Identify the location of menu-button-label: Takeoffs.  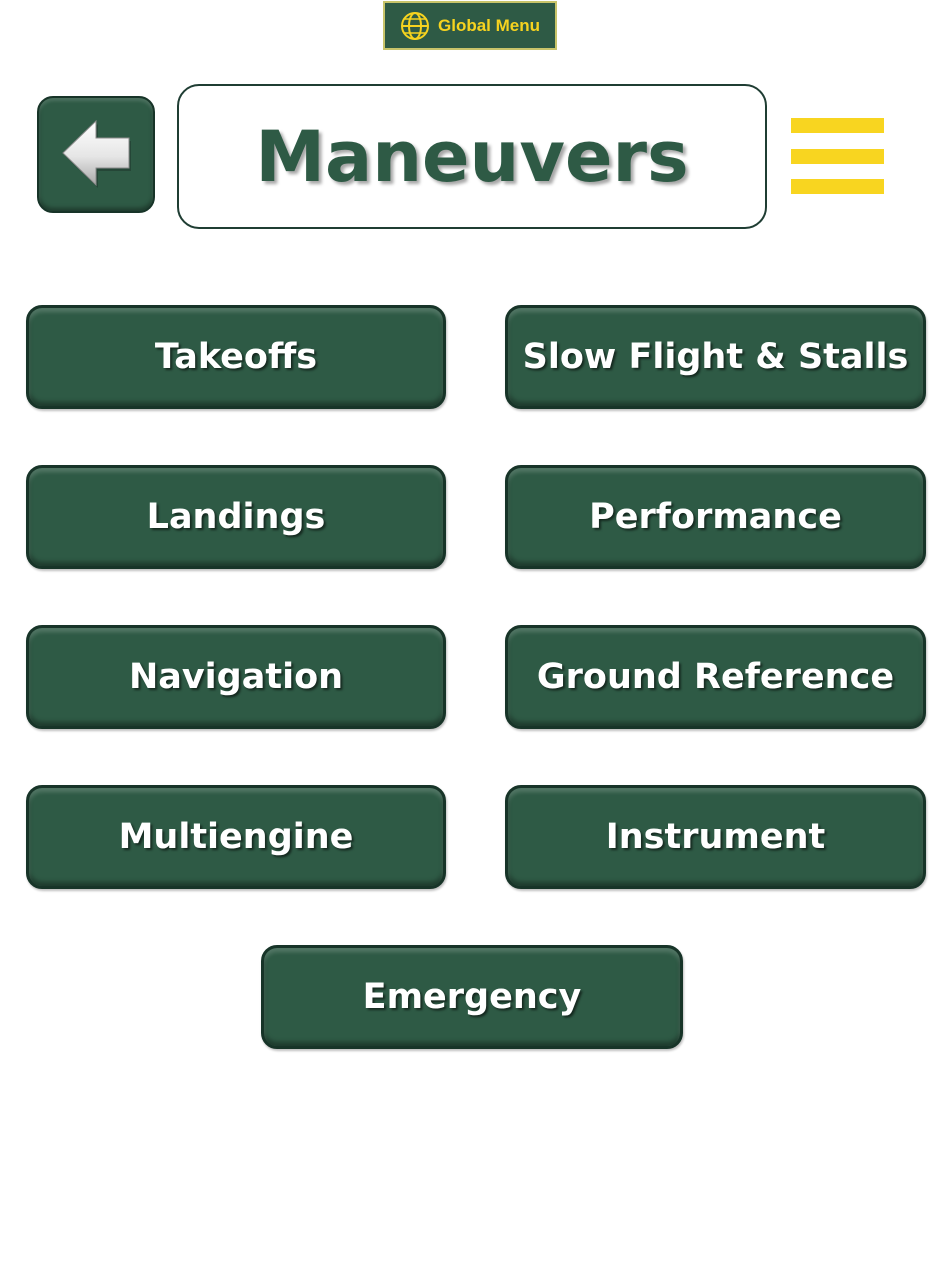
(236, 357).